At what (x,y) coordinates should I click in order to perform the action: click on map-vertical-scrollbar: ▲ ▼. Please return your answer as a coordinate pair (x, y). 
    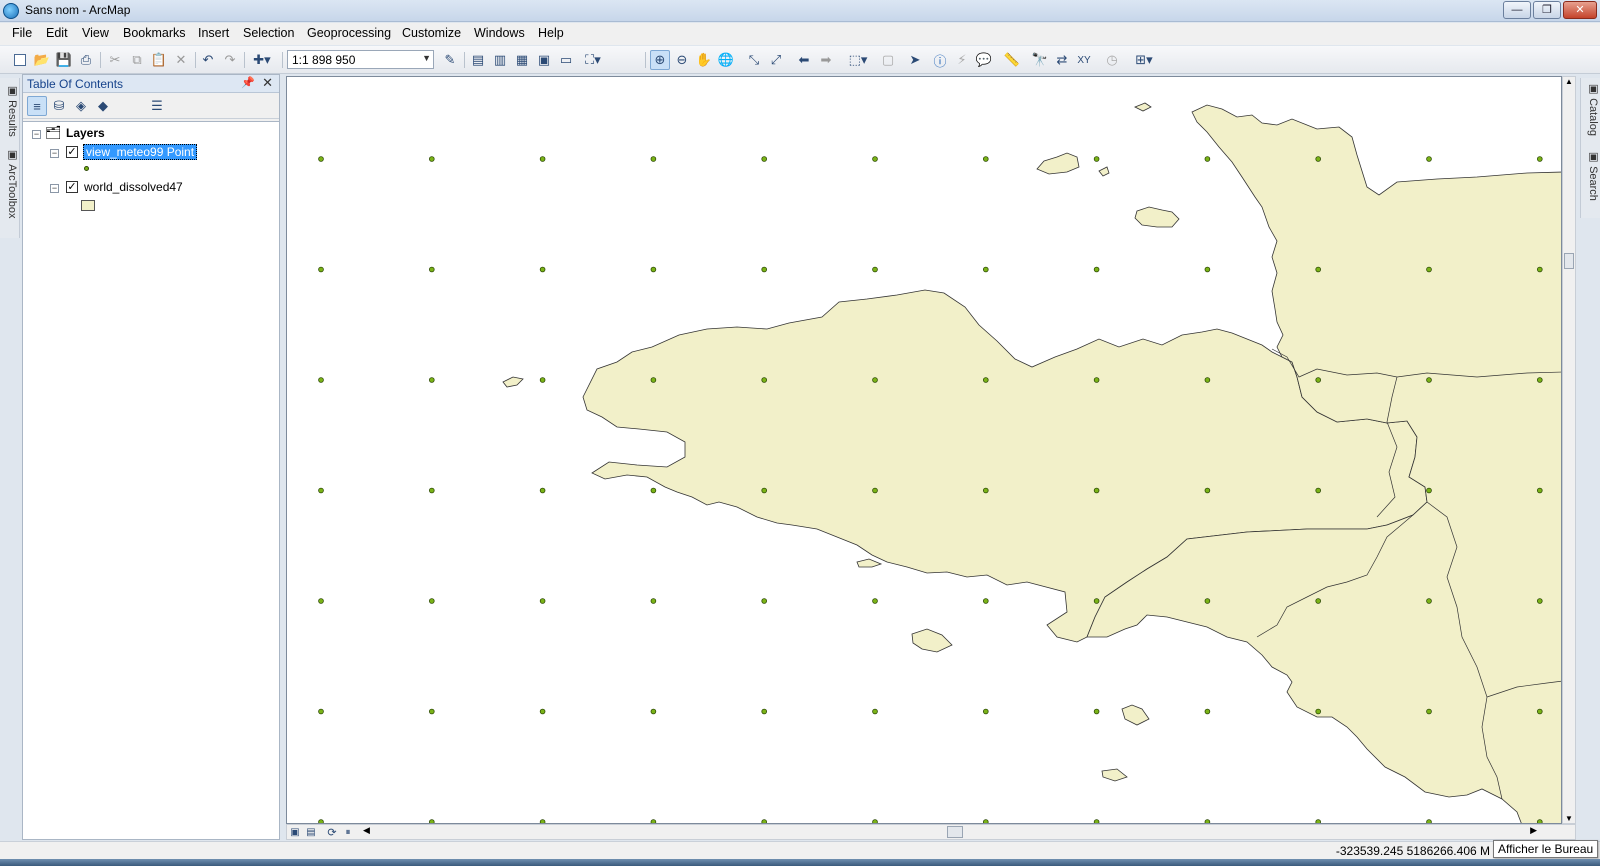
    Looking at the image, I should click on (1569, 450).